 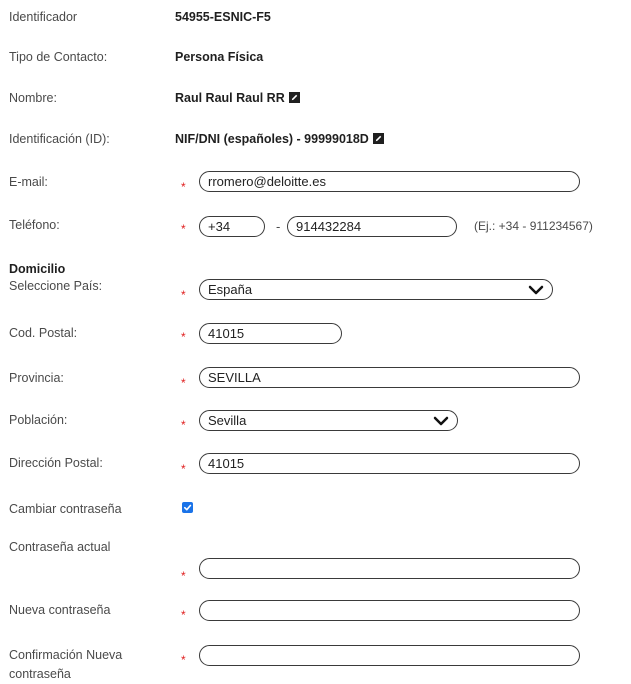 What do you see at coordinates (60, 547) in the screenshot?
I see `contrasena-actual-label: Contraseña actual` at bounding box center [60, 547].